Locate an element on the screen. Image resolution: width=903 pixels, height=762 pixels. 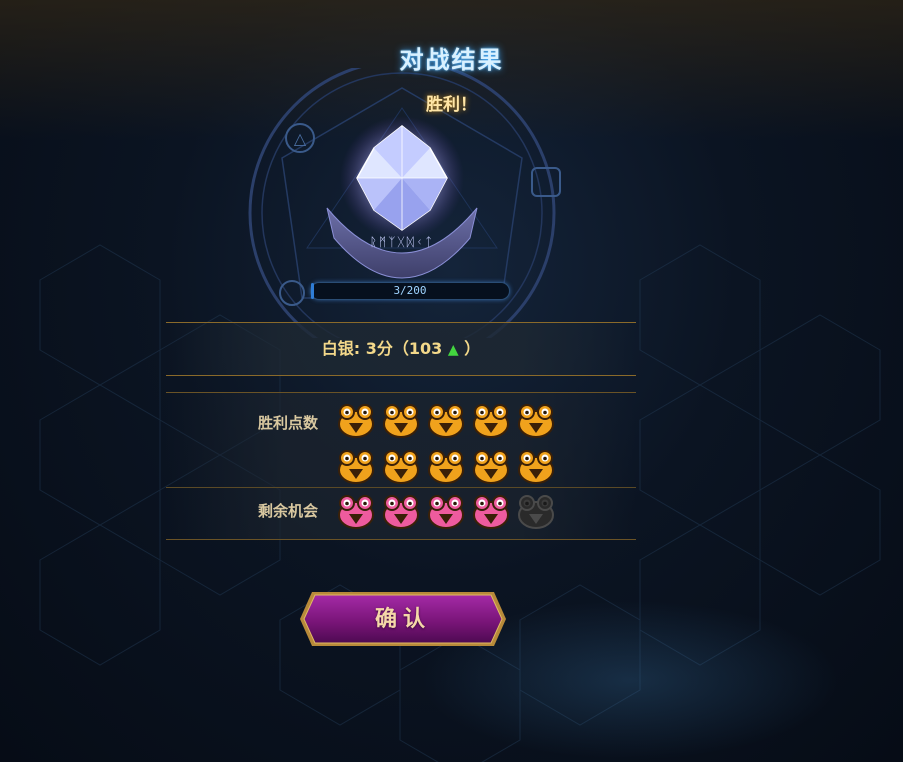
rank-prefix: 白银: 3分（103 is located at coordinates (382, 348).